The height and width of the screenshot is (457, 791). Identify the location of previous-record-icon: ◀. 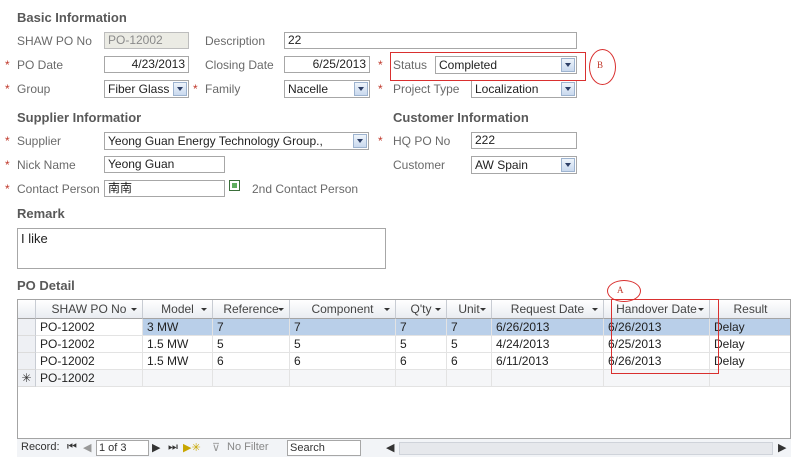
(87, 447).